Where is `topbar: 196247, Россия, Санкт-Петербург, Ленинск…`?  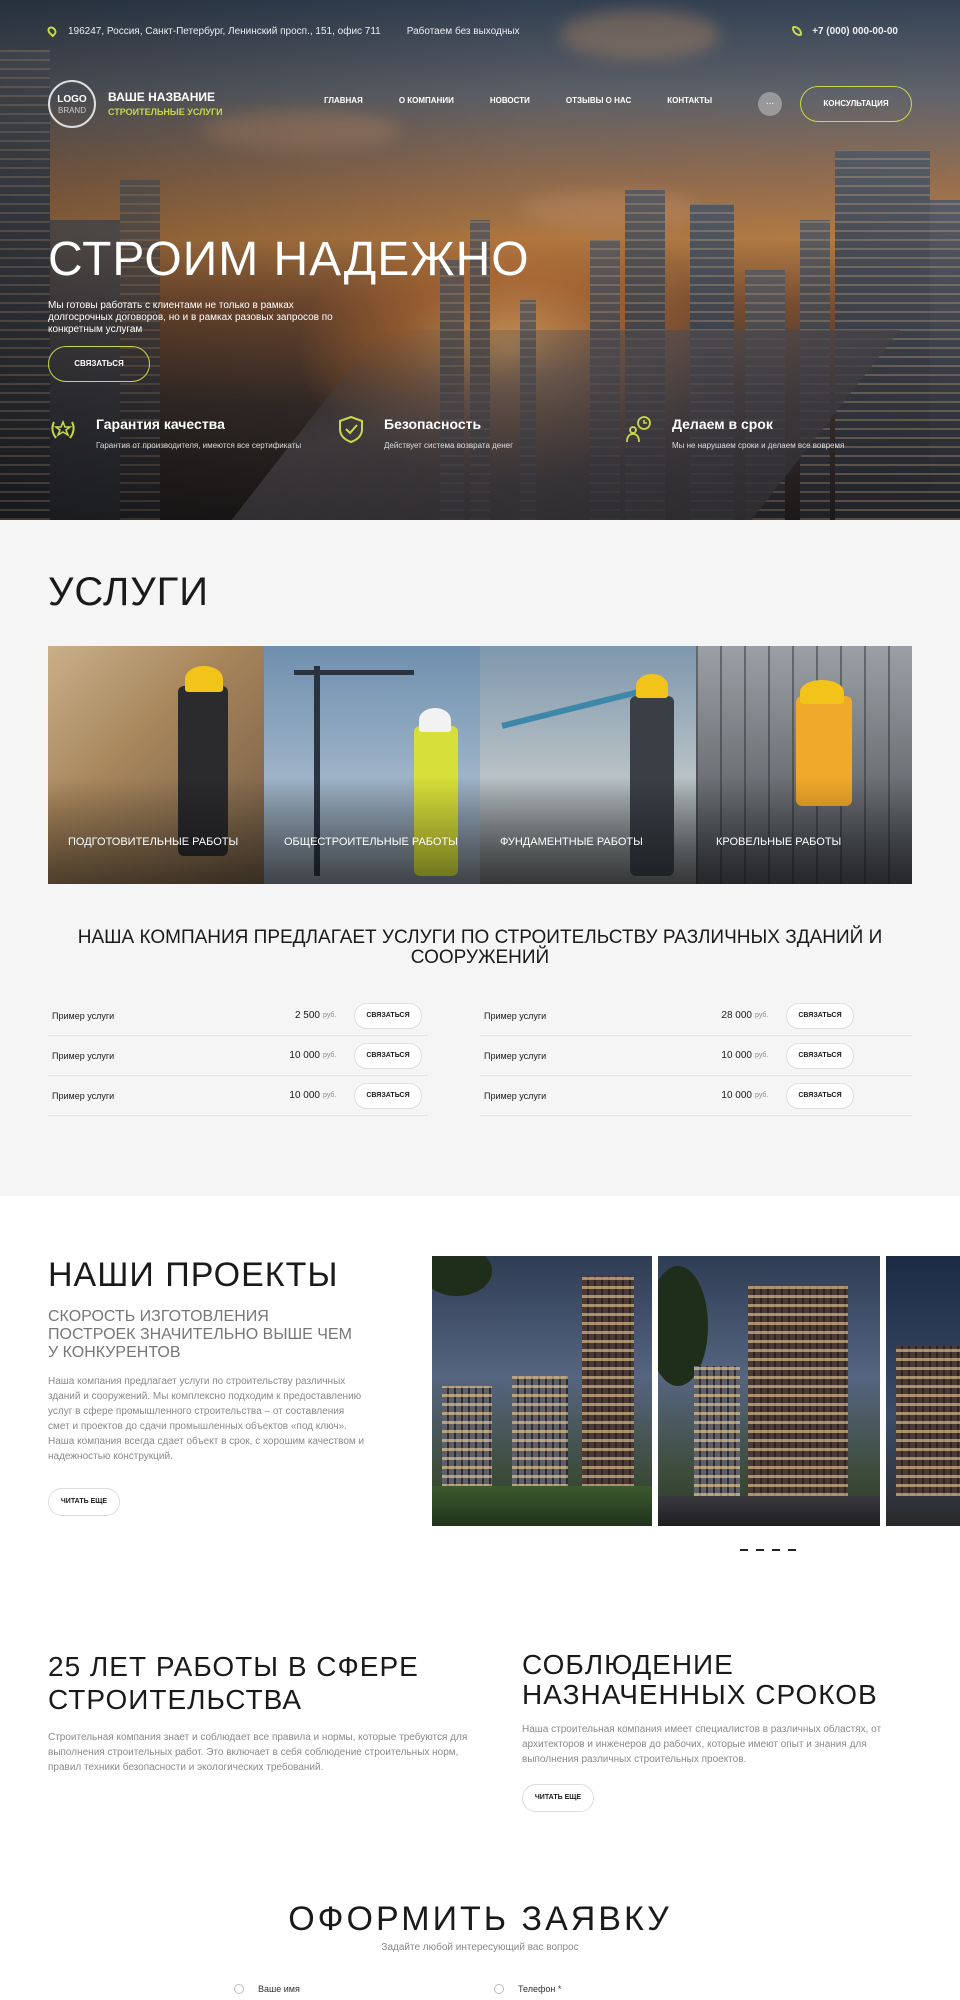
topbar: 196247, Россия, Санкт-Петербург, Ленинск… is located at coordinates (478, 31).